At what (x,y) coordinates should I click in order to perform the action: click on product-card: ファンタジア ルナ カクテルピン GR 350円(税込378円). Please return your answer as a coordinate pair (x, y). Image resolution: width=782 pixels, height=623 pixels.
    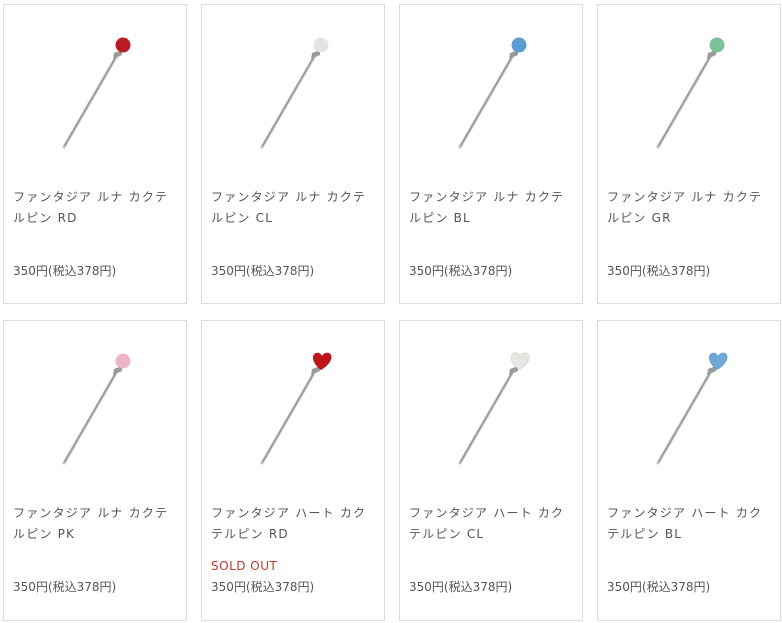
    Looking at the image, I should click on (689, 154).